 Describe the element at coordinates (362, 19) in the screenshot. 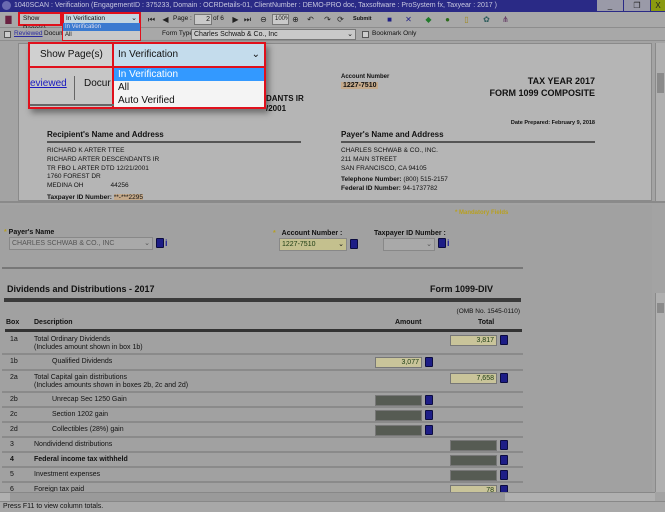

I see `submit-button: Submit` at that location.